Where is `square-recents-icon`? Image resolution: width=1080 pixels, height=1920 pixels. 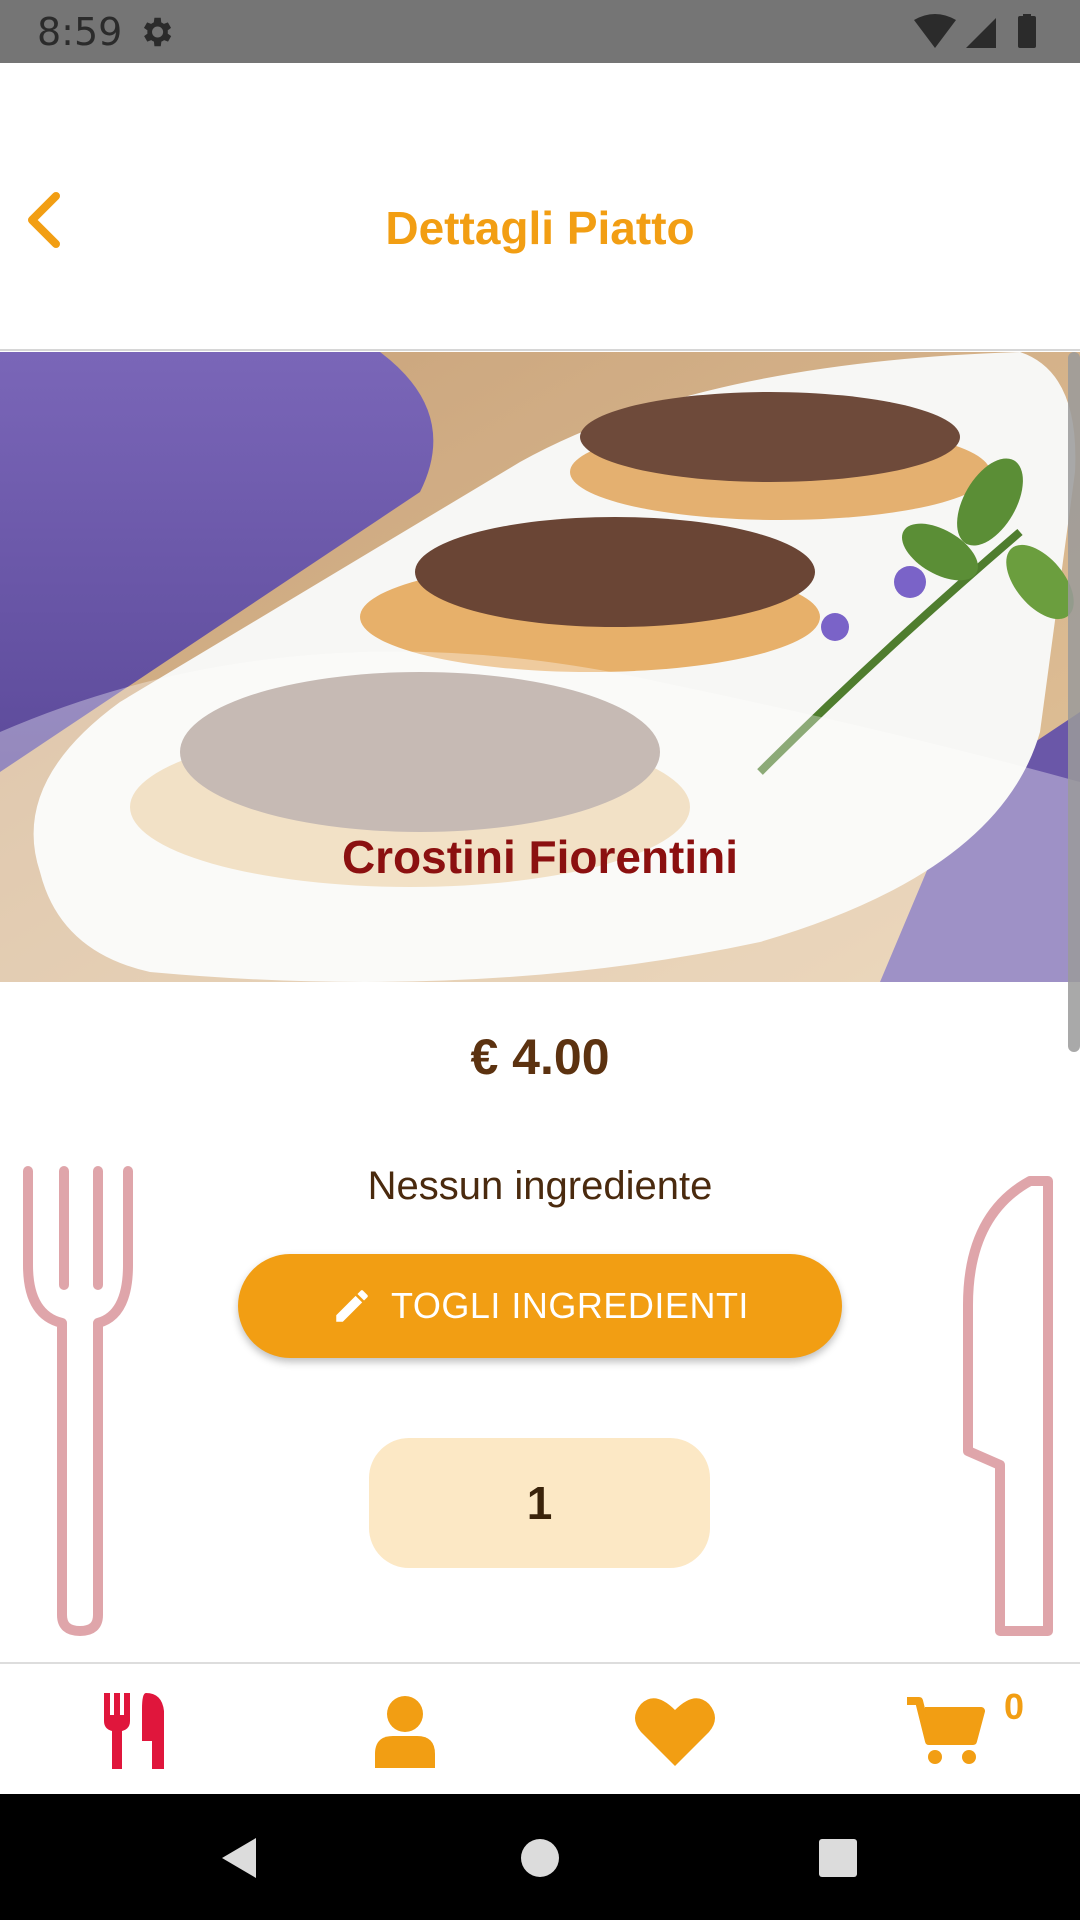 square-recents-icon is located at coordinates (838, 1858).